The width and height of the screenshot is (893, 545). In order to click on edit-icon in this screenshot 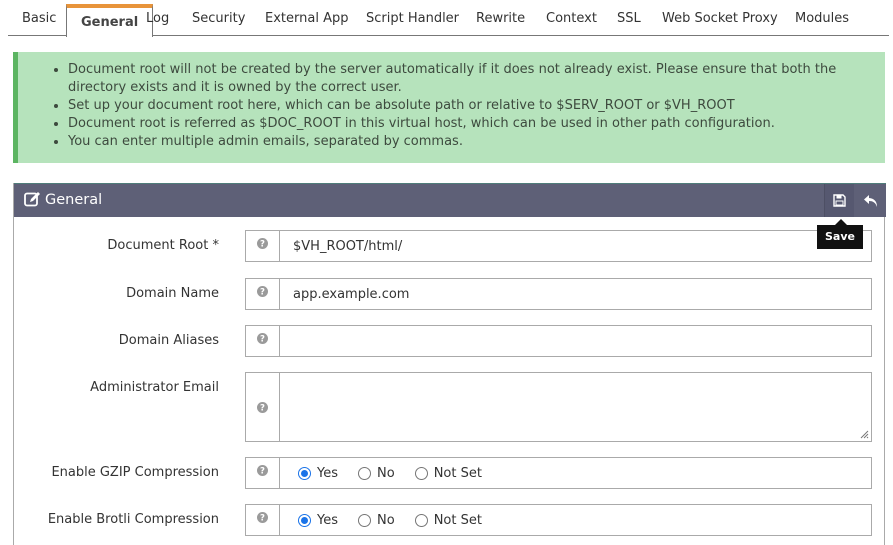, I will do `click(32, 199)`.